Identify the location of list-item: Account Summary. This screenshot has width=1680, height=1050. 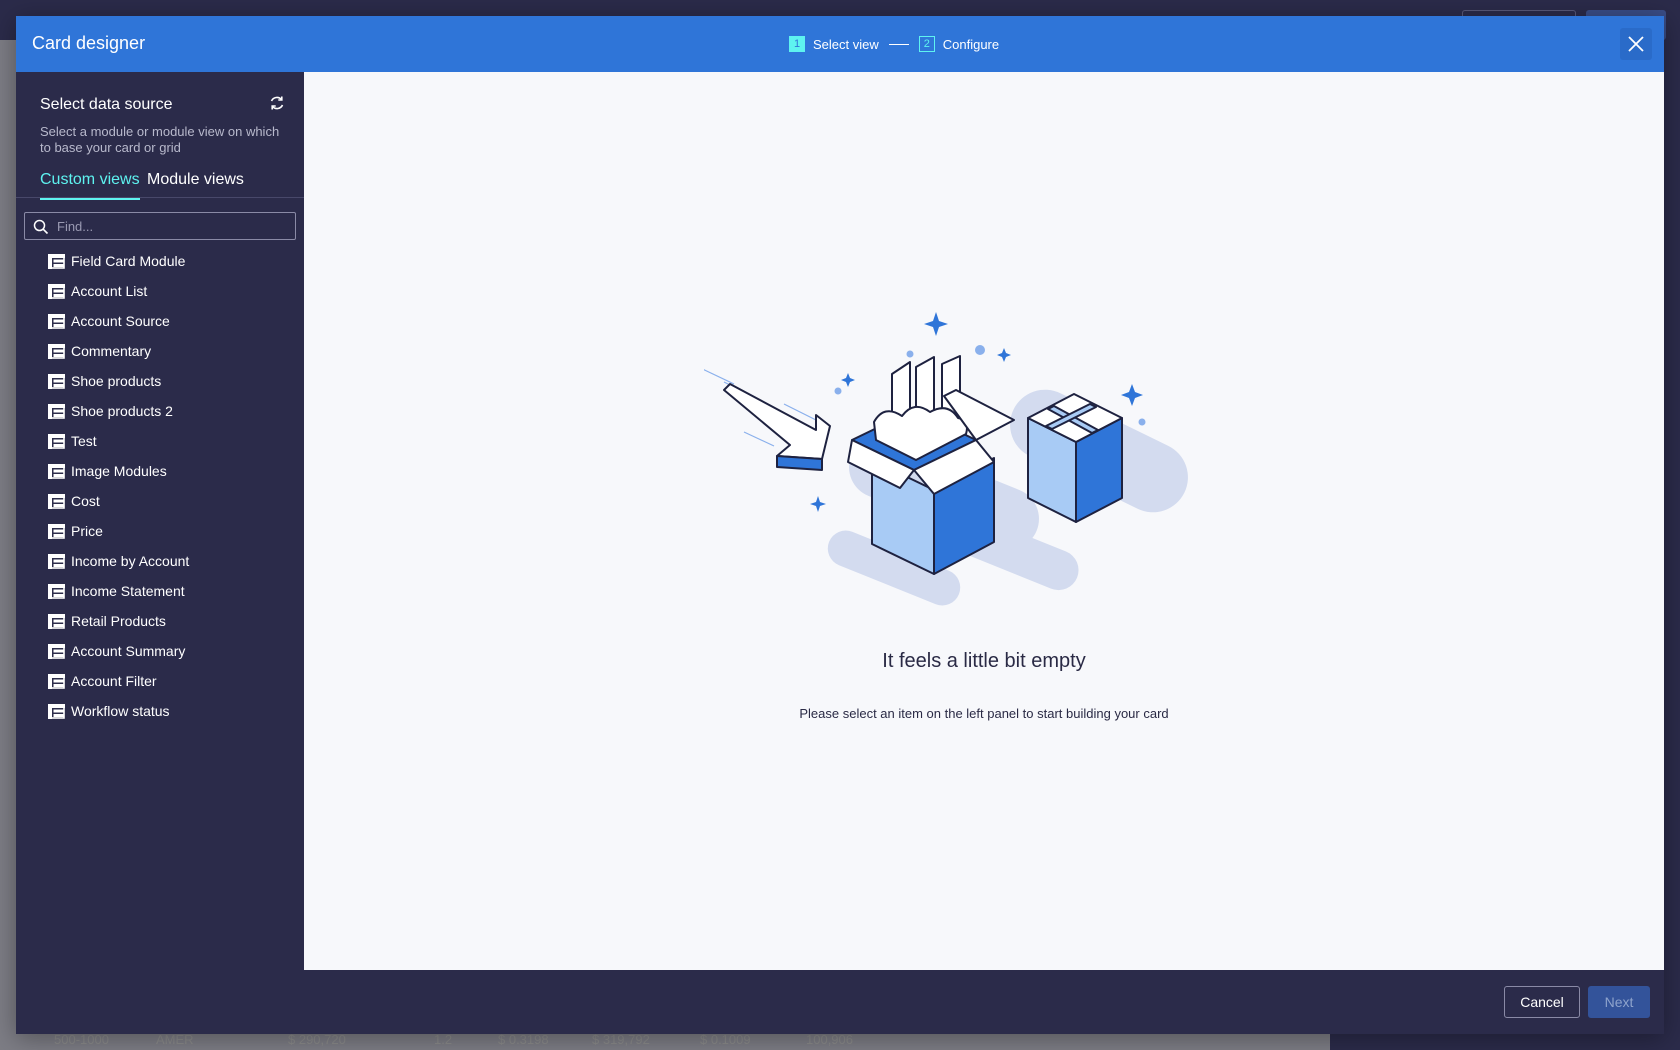
(160, 651).